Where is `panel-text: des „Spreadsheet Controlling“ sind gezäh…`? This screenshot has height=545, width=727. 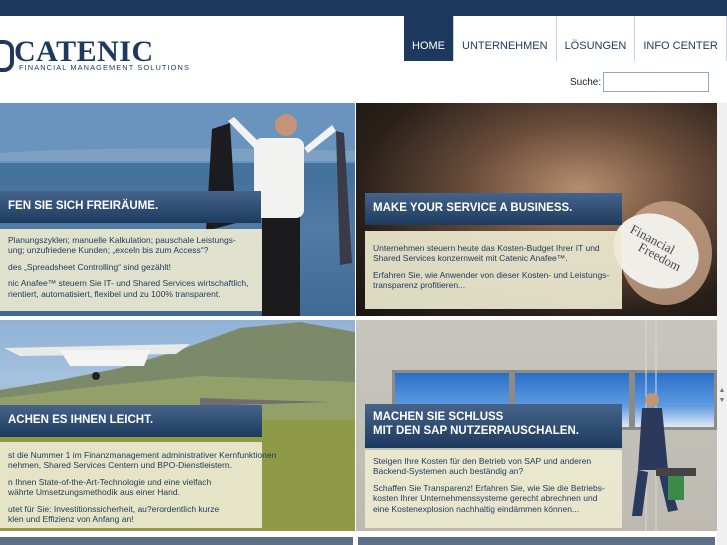
panel-text: des „Spreadsheet Controlling“ sind gezäh… is located at coordinates (90, 266).